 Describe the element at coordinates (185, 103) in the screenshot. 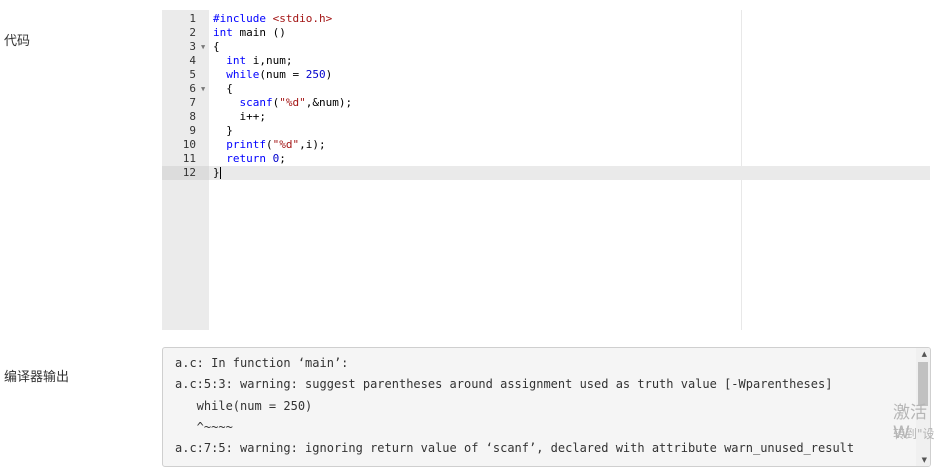

I see `line-number: 7` at that location.